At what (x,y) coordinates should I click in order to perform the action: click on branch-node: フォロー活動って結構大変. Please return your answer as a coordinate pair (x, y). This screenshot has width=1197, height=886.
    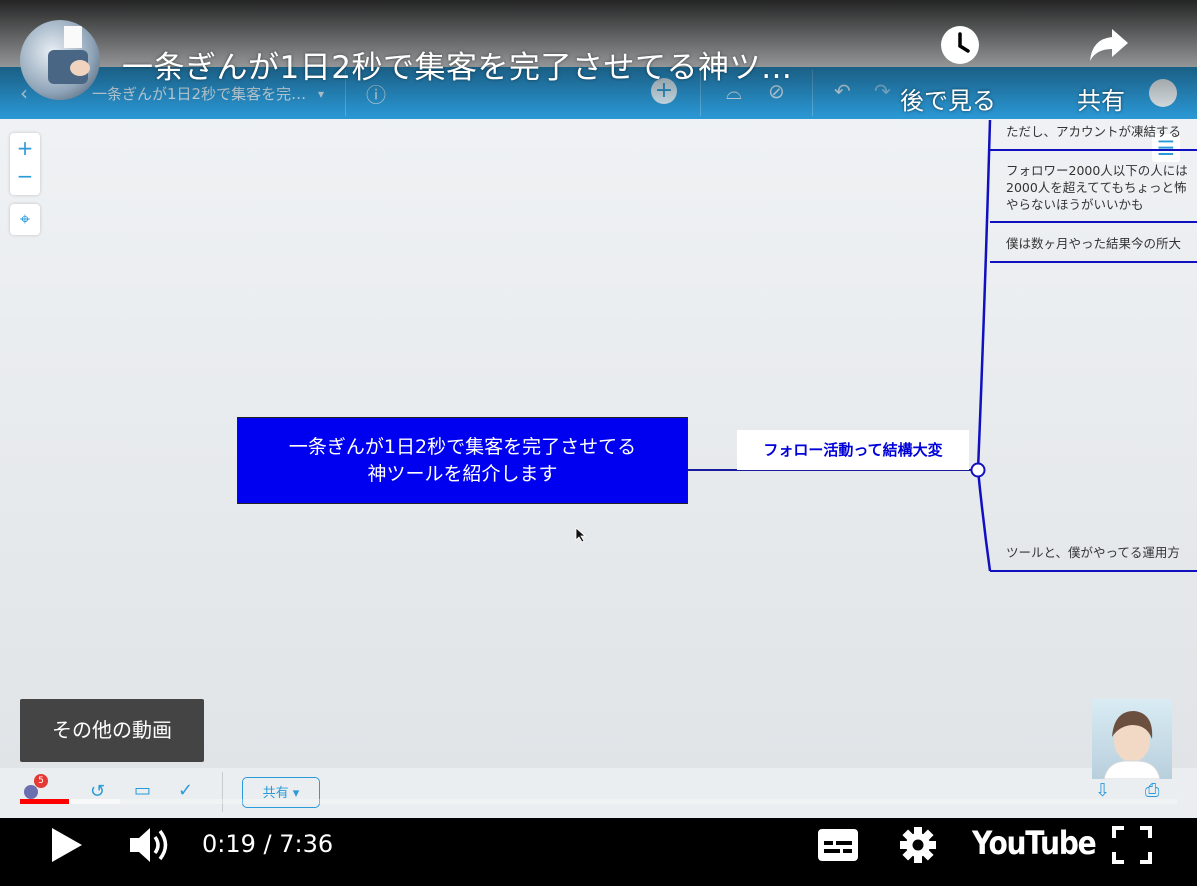
    Looking at the image, I should click on (853, 450).